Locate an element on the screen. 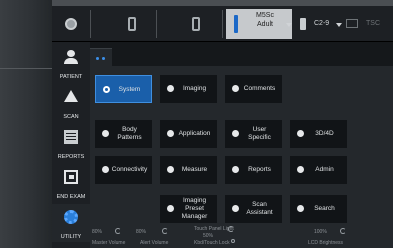  lcd-brightness-knob-icon is located at coordinates (343, 231).